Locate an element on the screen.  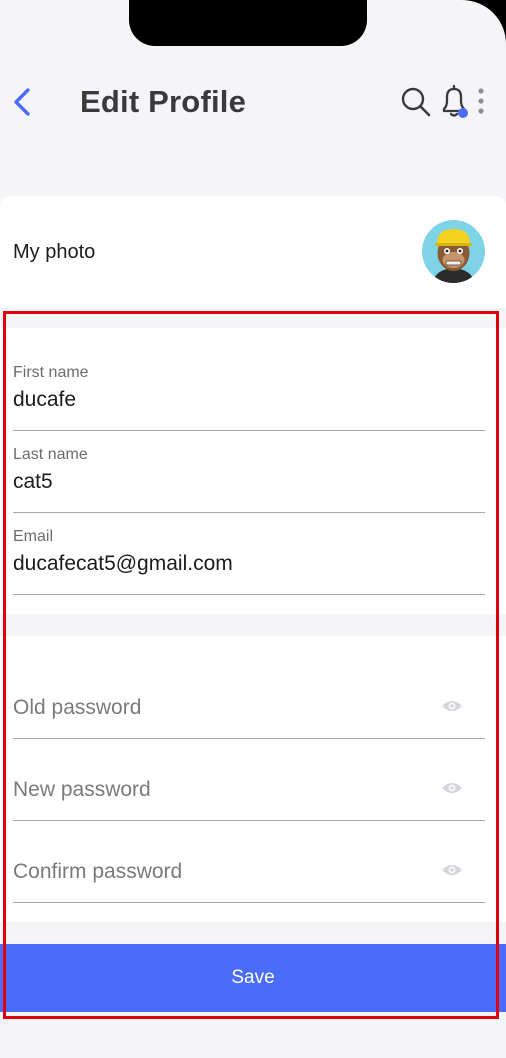
notifications-button is located at coordinates (455, 102).